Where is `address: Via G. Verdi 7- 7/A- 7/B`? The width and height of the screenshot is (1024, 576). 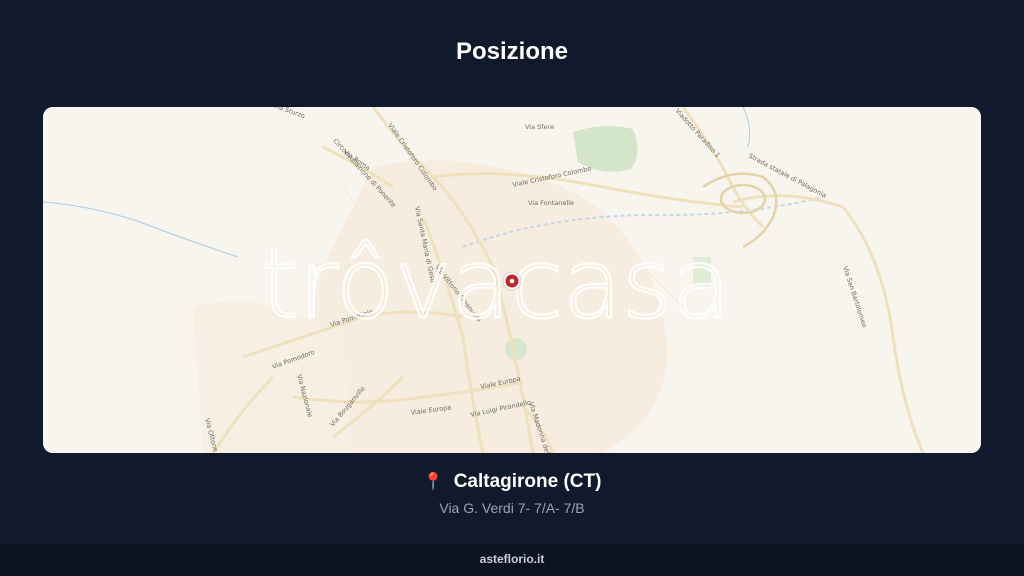 address: Via G. Verdi 7- 7/A- 7/B is located at coordinates (512, 508).